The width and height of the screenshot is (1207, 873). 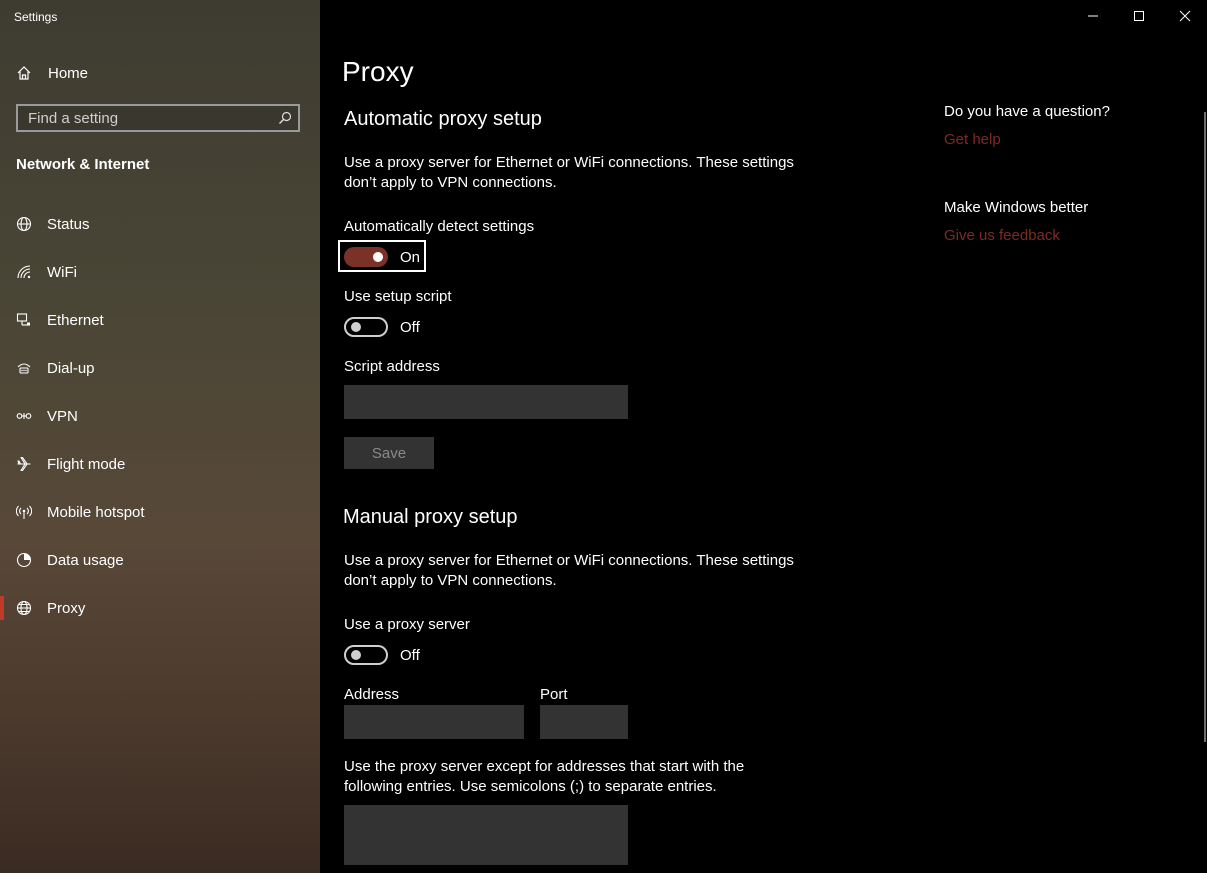 I want to click on maximize-button, so click(x=1139, y=16).